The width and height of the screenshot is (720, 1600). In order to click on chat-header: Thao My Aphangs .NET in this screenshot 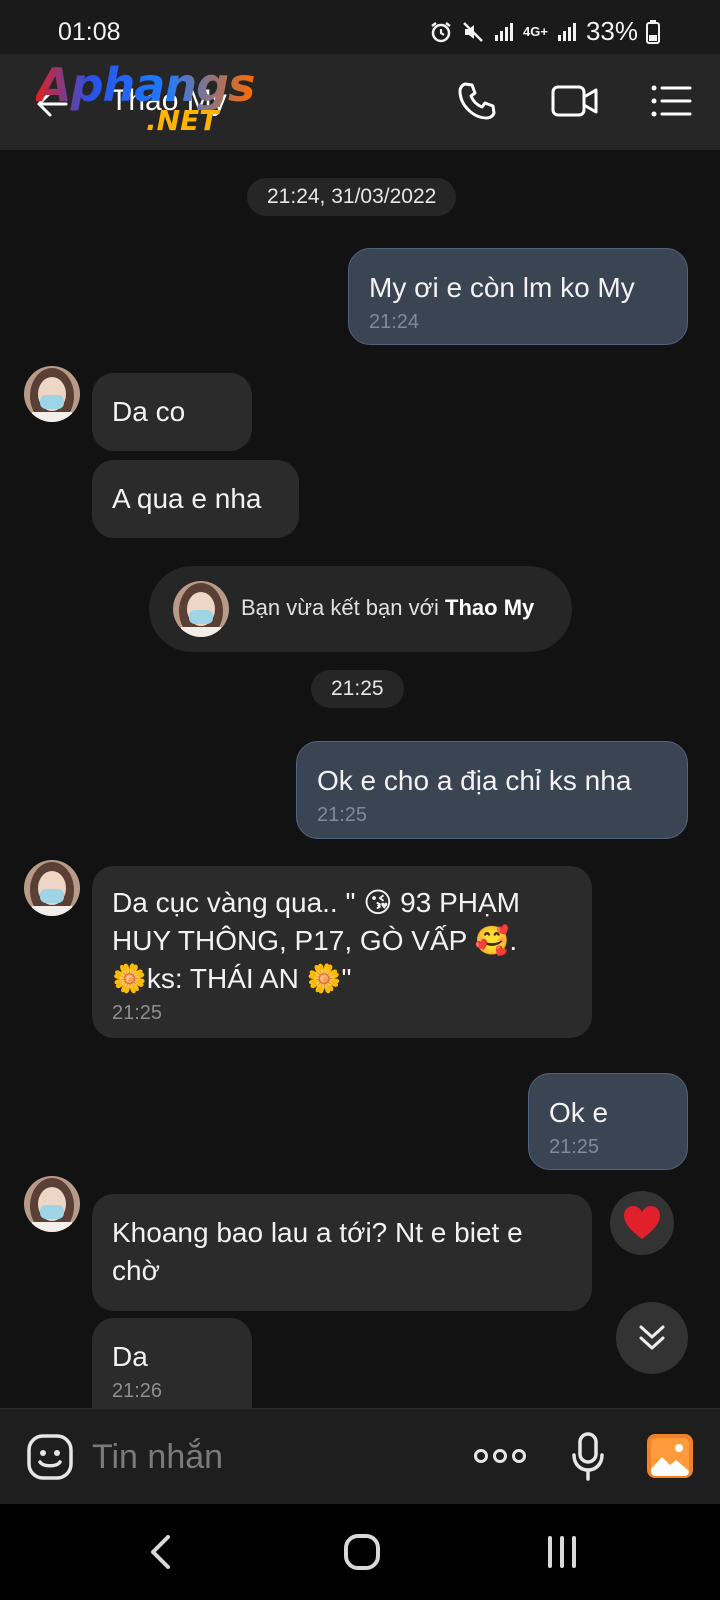, I will do `click(360, 102)`.